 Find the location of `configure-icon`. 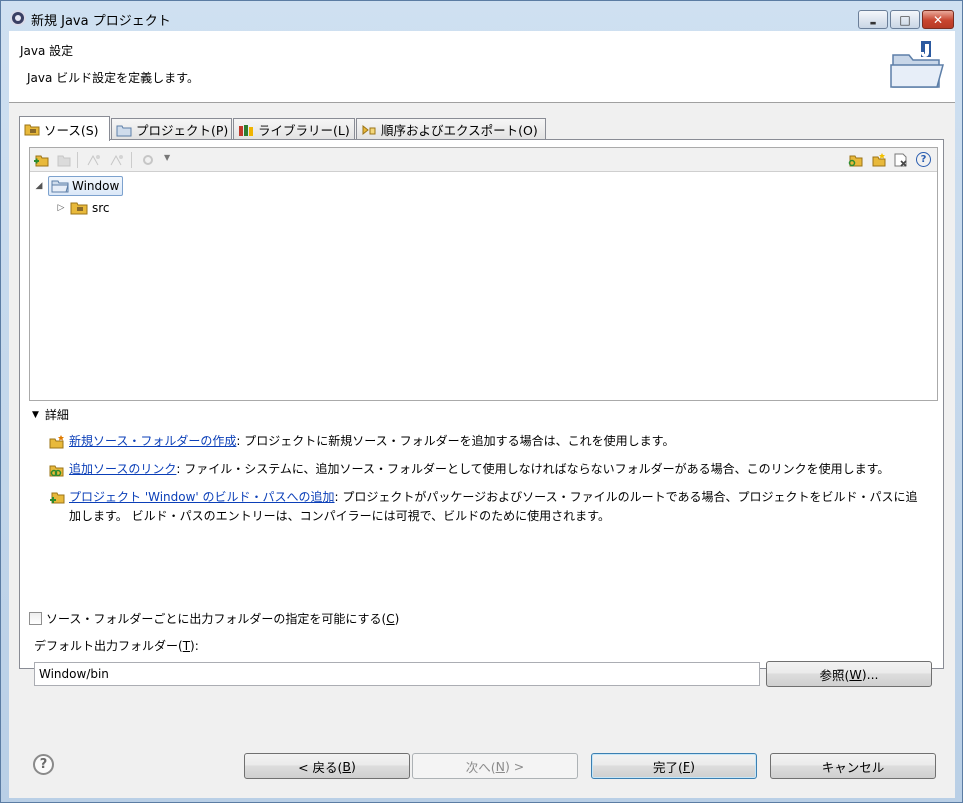

configure-icon is located at coordinates (148, 160).